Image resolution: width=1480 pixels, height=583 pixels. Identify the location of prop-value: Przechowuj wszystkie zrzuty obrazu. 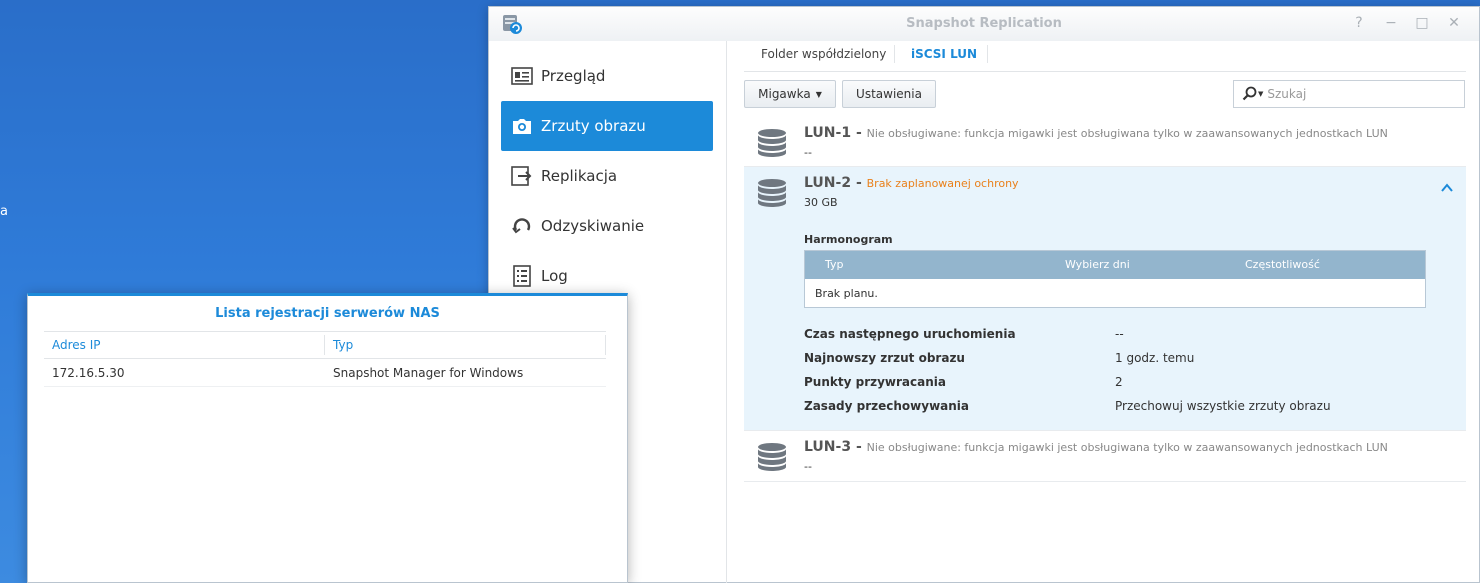
(1223, 406).